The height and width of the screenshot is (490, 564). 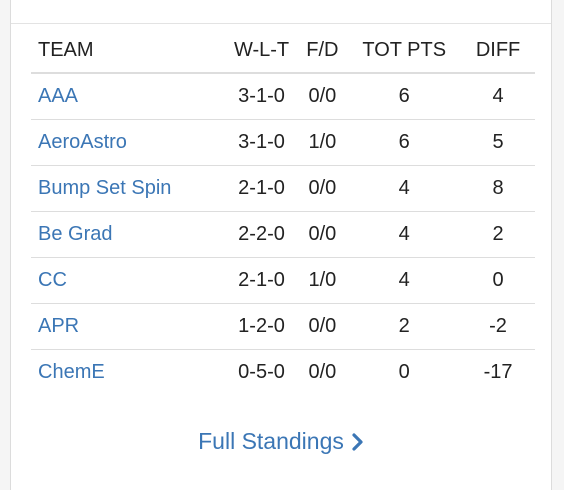 What do you see at coordinates (82, 142) in the screenshot?
I see `team-link: AeroAstro` at bounding box center [82, 142].